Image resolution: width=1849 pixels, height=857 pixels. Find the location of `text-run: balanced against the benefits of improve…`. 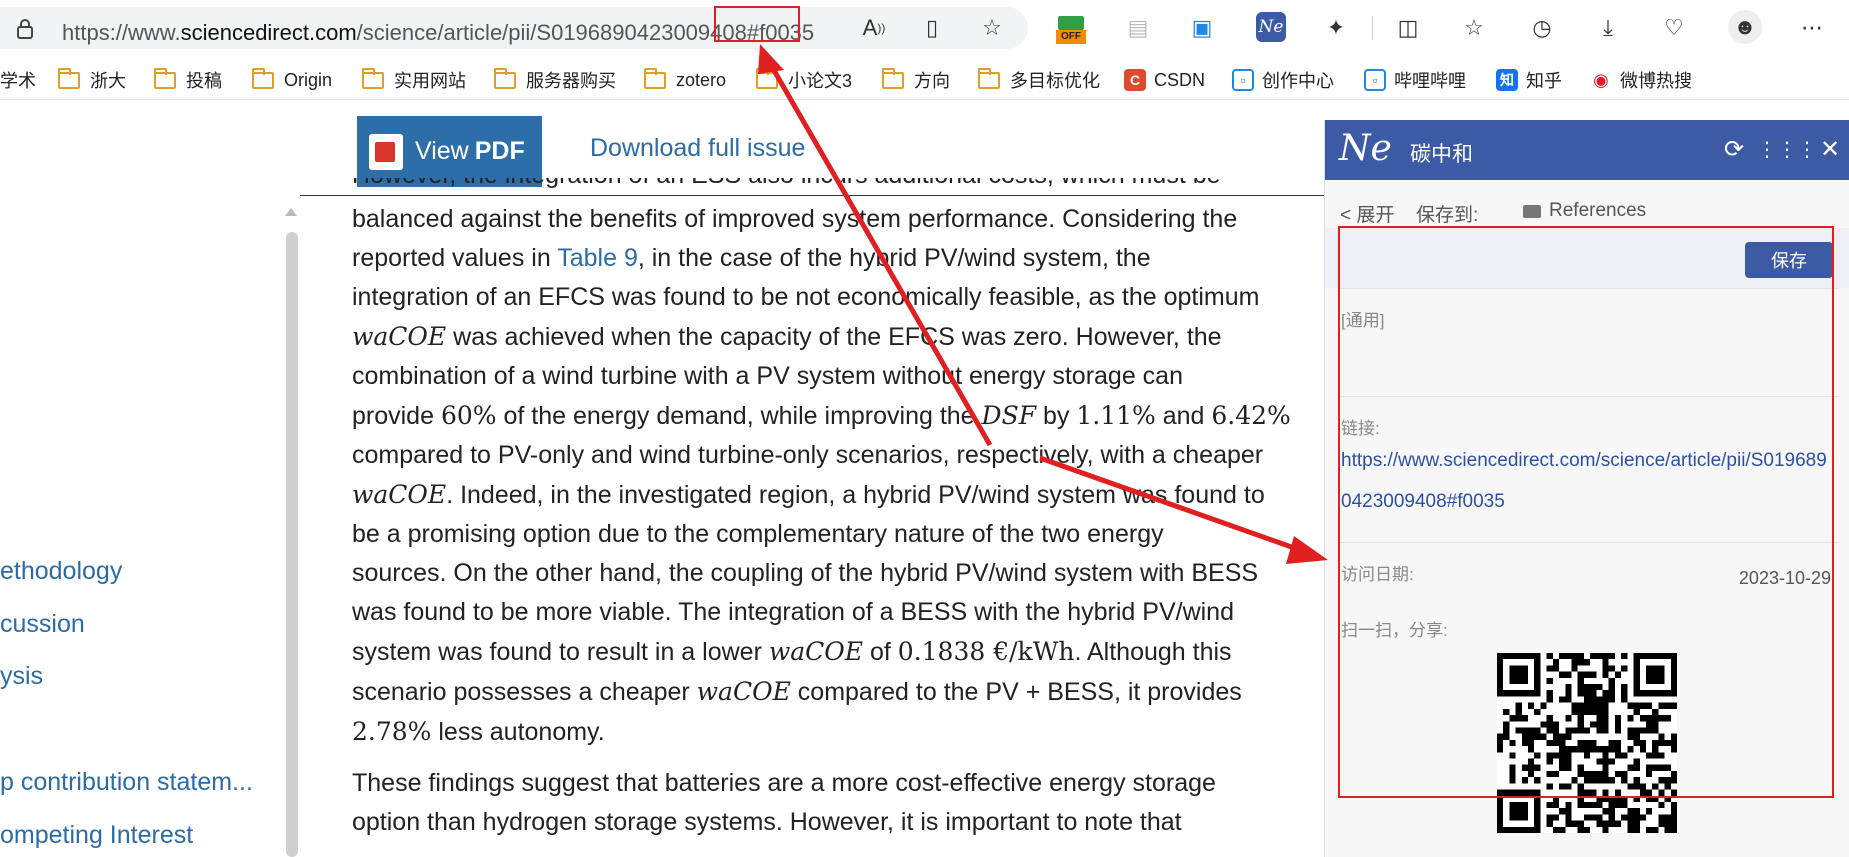

text-run: balanced against the benefits of improve… is located at coordinates (795, 219).